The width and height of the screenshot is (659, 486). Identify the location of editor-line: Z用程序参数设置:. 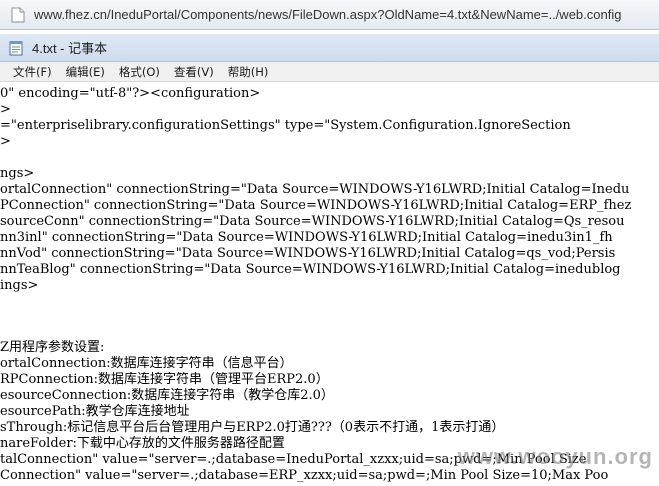
(52, 347).